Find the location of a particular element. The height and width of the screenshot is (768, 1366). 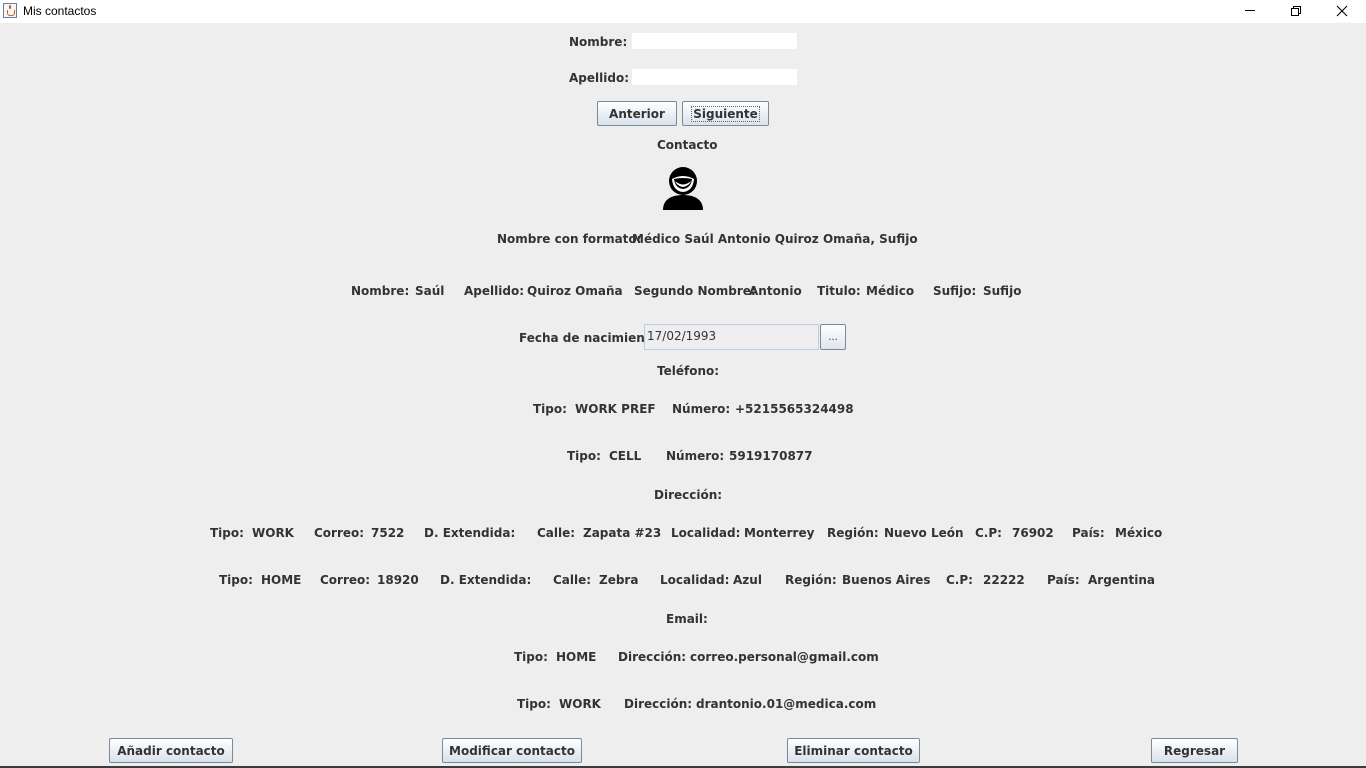

address-street-value: Zapata #23 is located at coordinates (622, 533).